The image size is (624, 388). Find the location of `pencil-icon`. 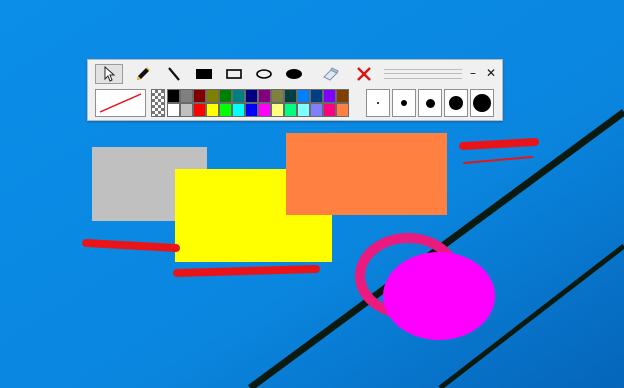

pencil-icon is located at coordinates (143, 73).